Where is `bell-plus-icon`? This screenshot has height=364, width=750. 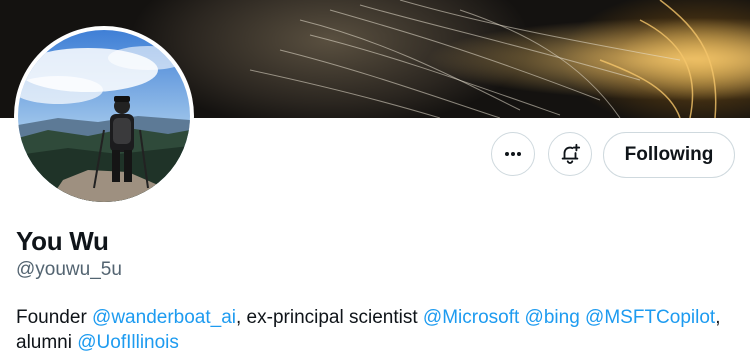 bell-plus-icon is located at coordinates (571, 153).